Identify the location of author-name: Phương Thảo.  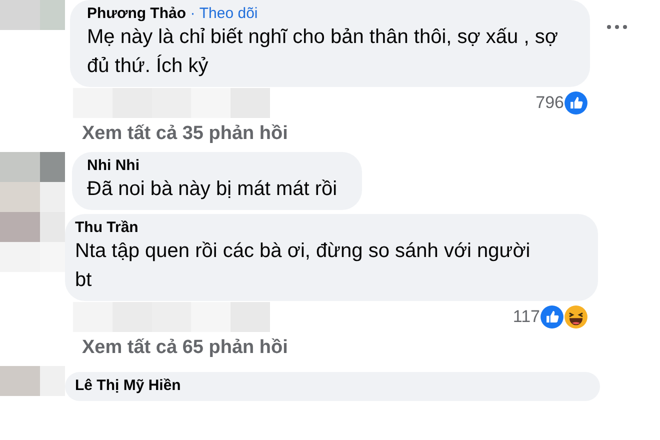
(136, 13).